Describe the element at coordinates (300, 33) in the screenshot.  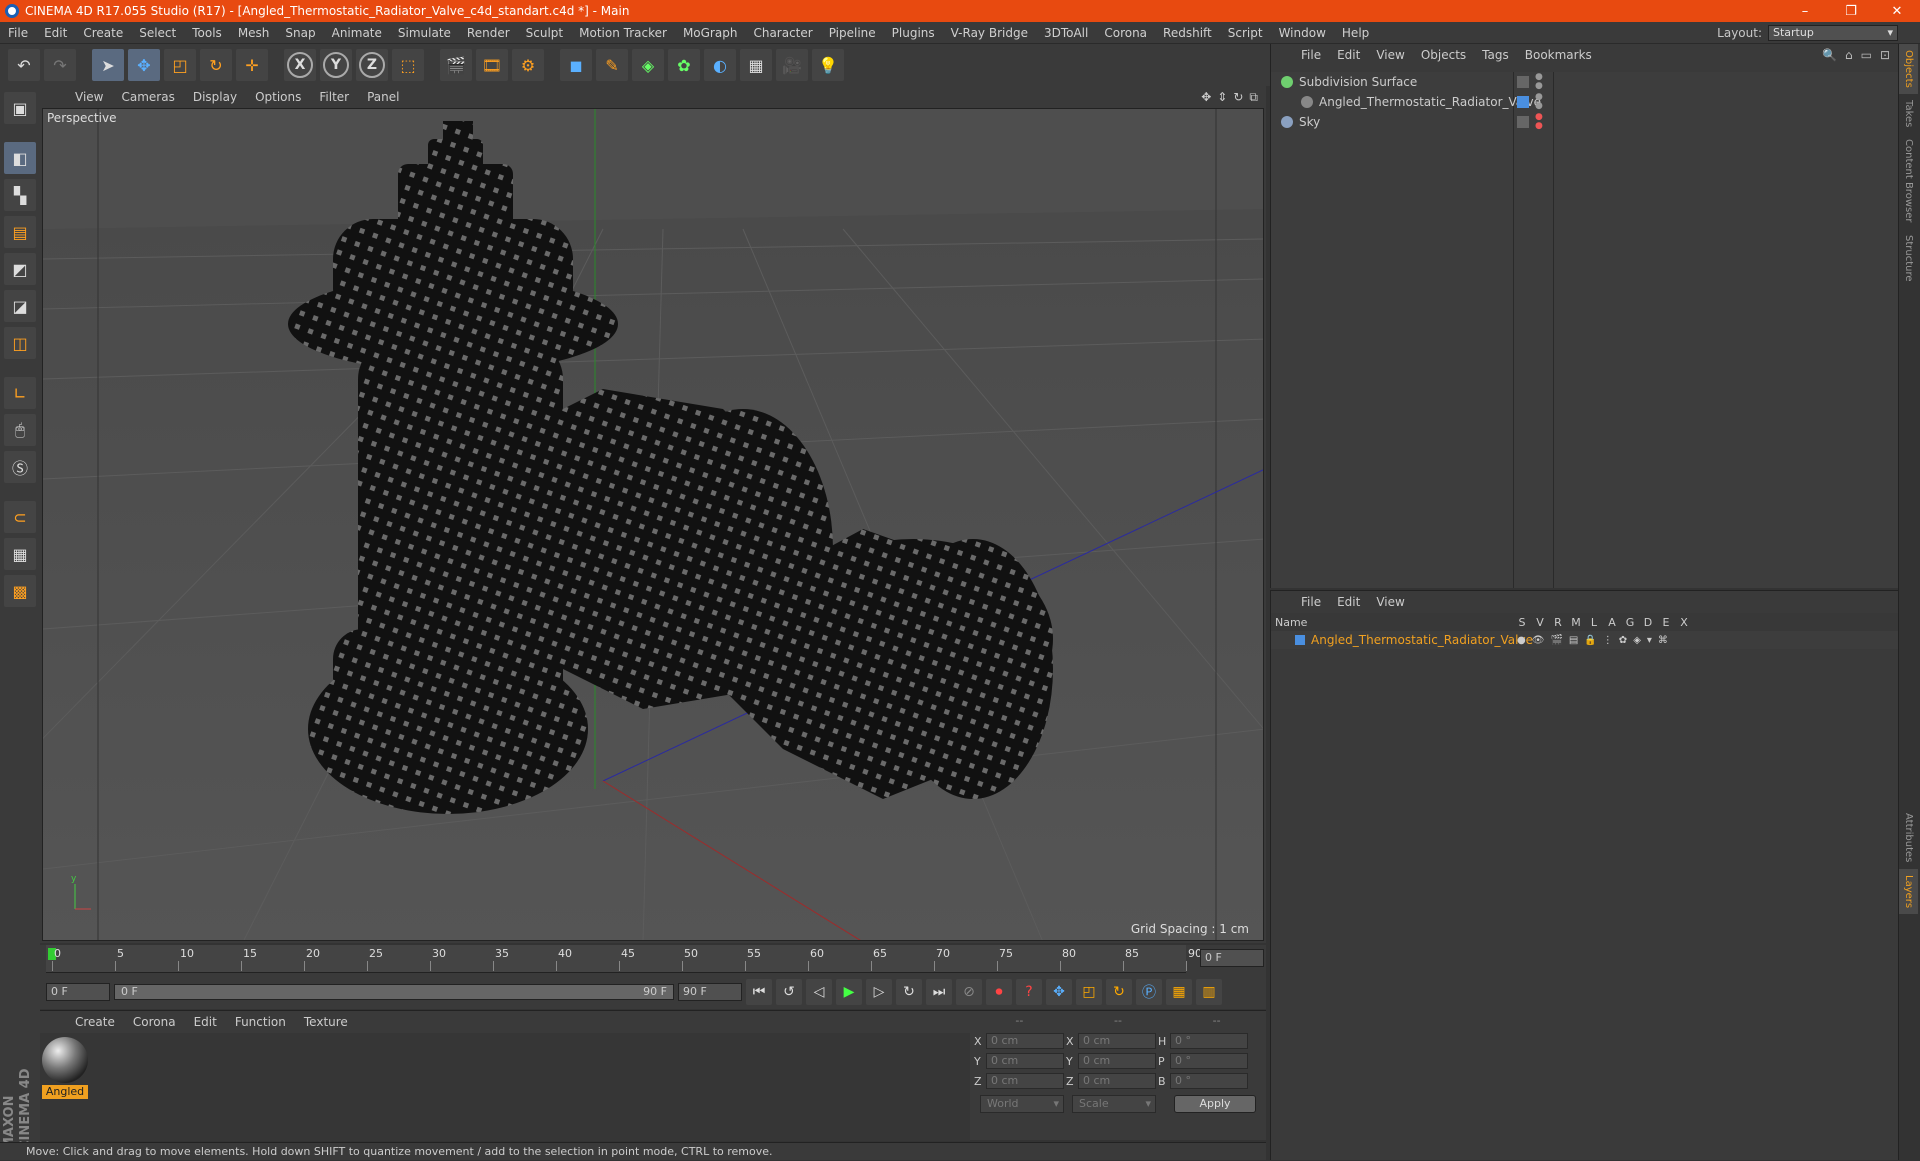
I see `menu-snap: Snap` at that location.